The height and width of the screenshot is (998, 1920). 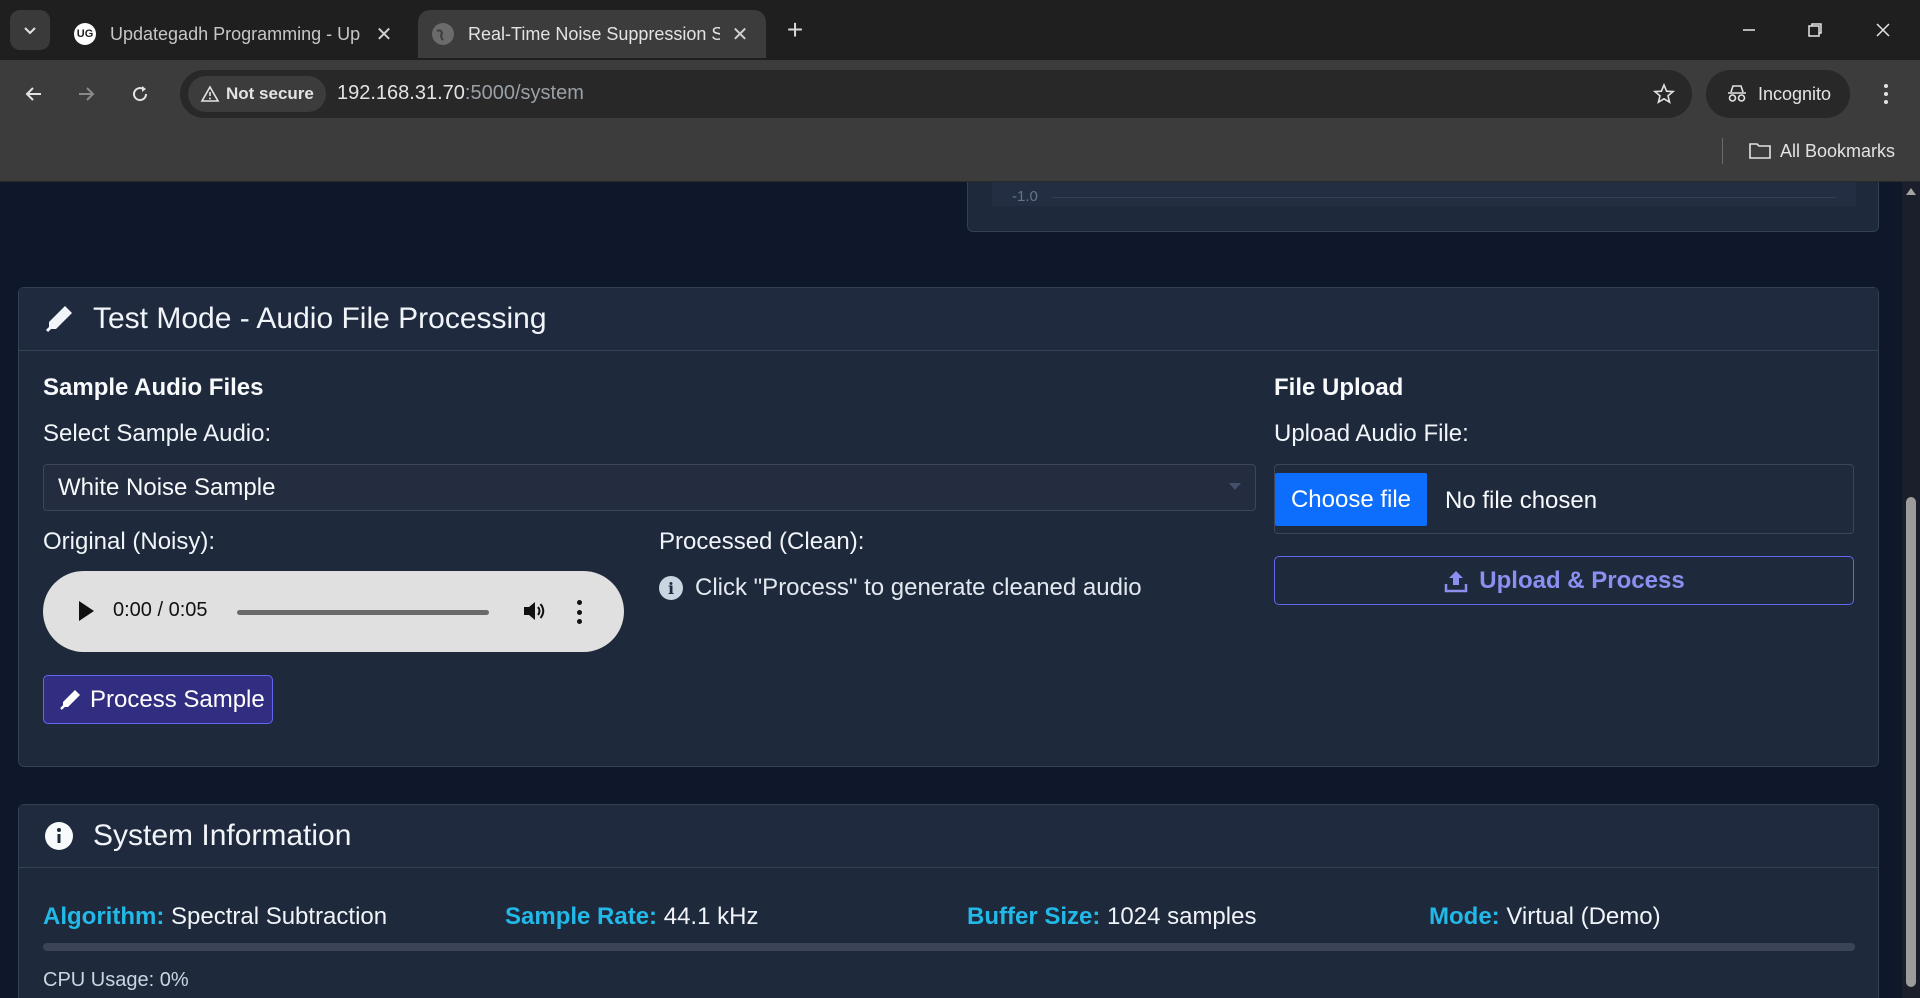 What do you see at coordinates (1464, 916) in the screenshot?
I see `mode-key: Mode:` at bounding box center [1464, 916].